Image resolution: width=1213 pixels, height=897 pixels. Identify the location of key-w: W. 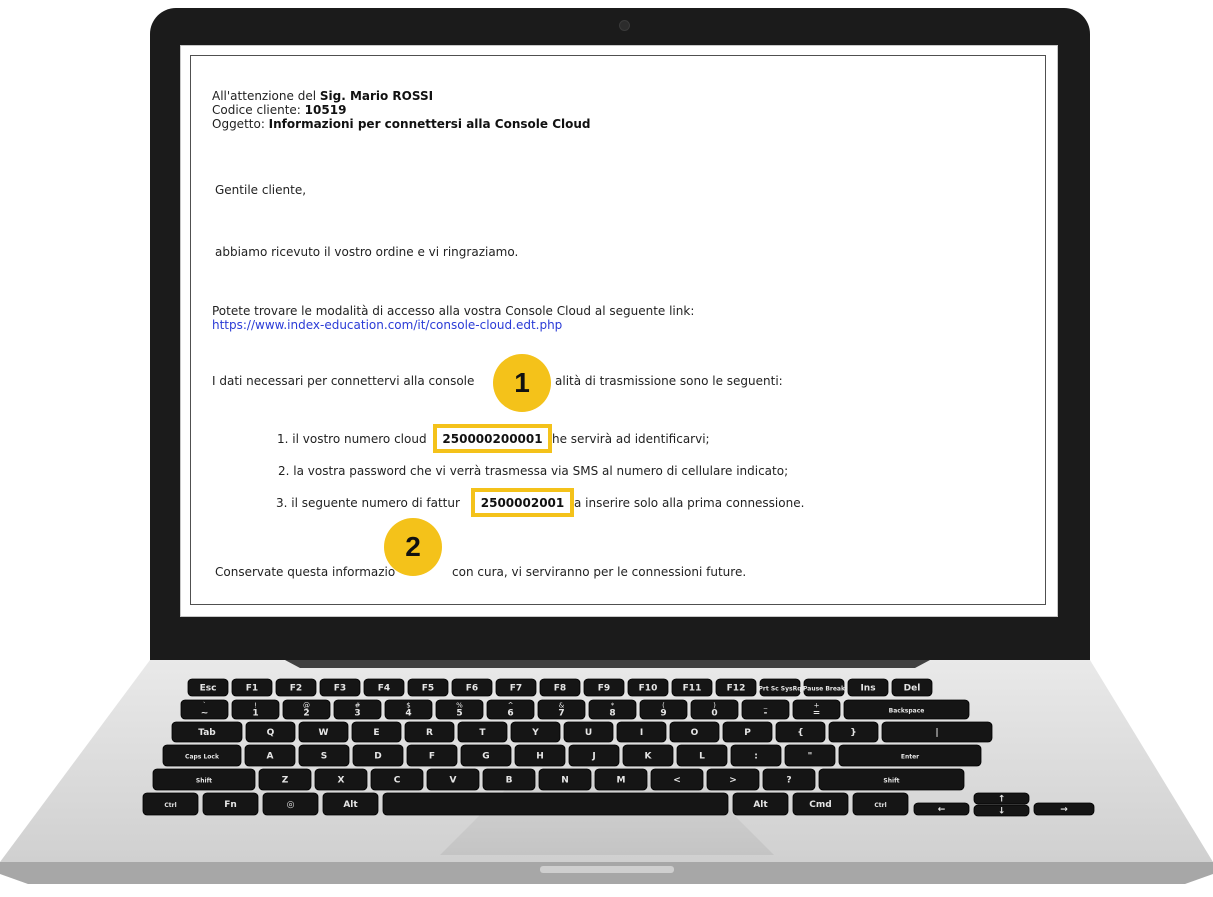
(323, 732).